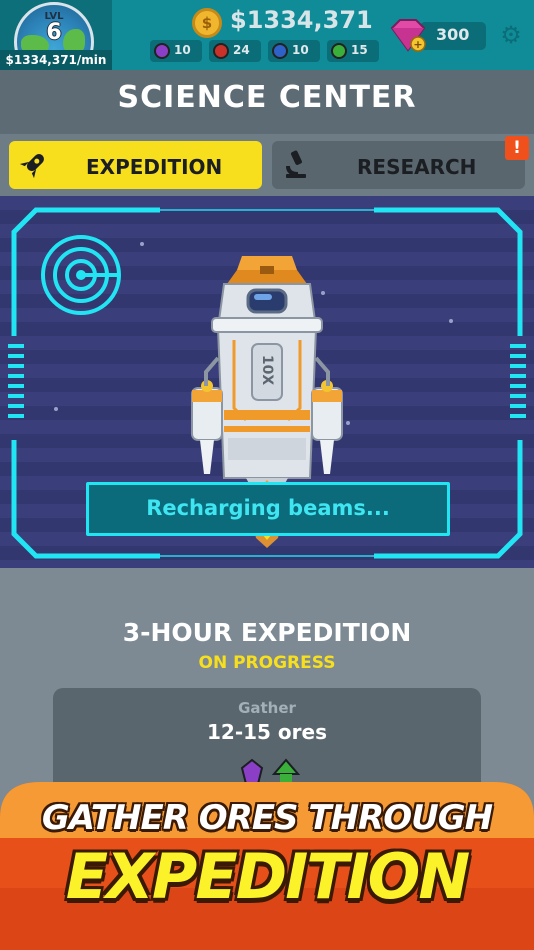 The width and height of the screenshot is (534, 950). I want to click on expedition-status: ON PROGRESS, so click(267, 663).